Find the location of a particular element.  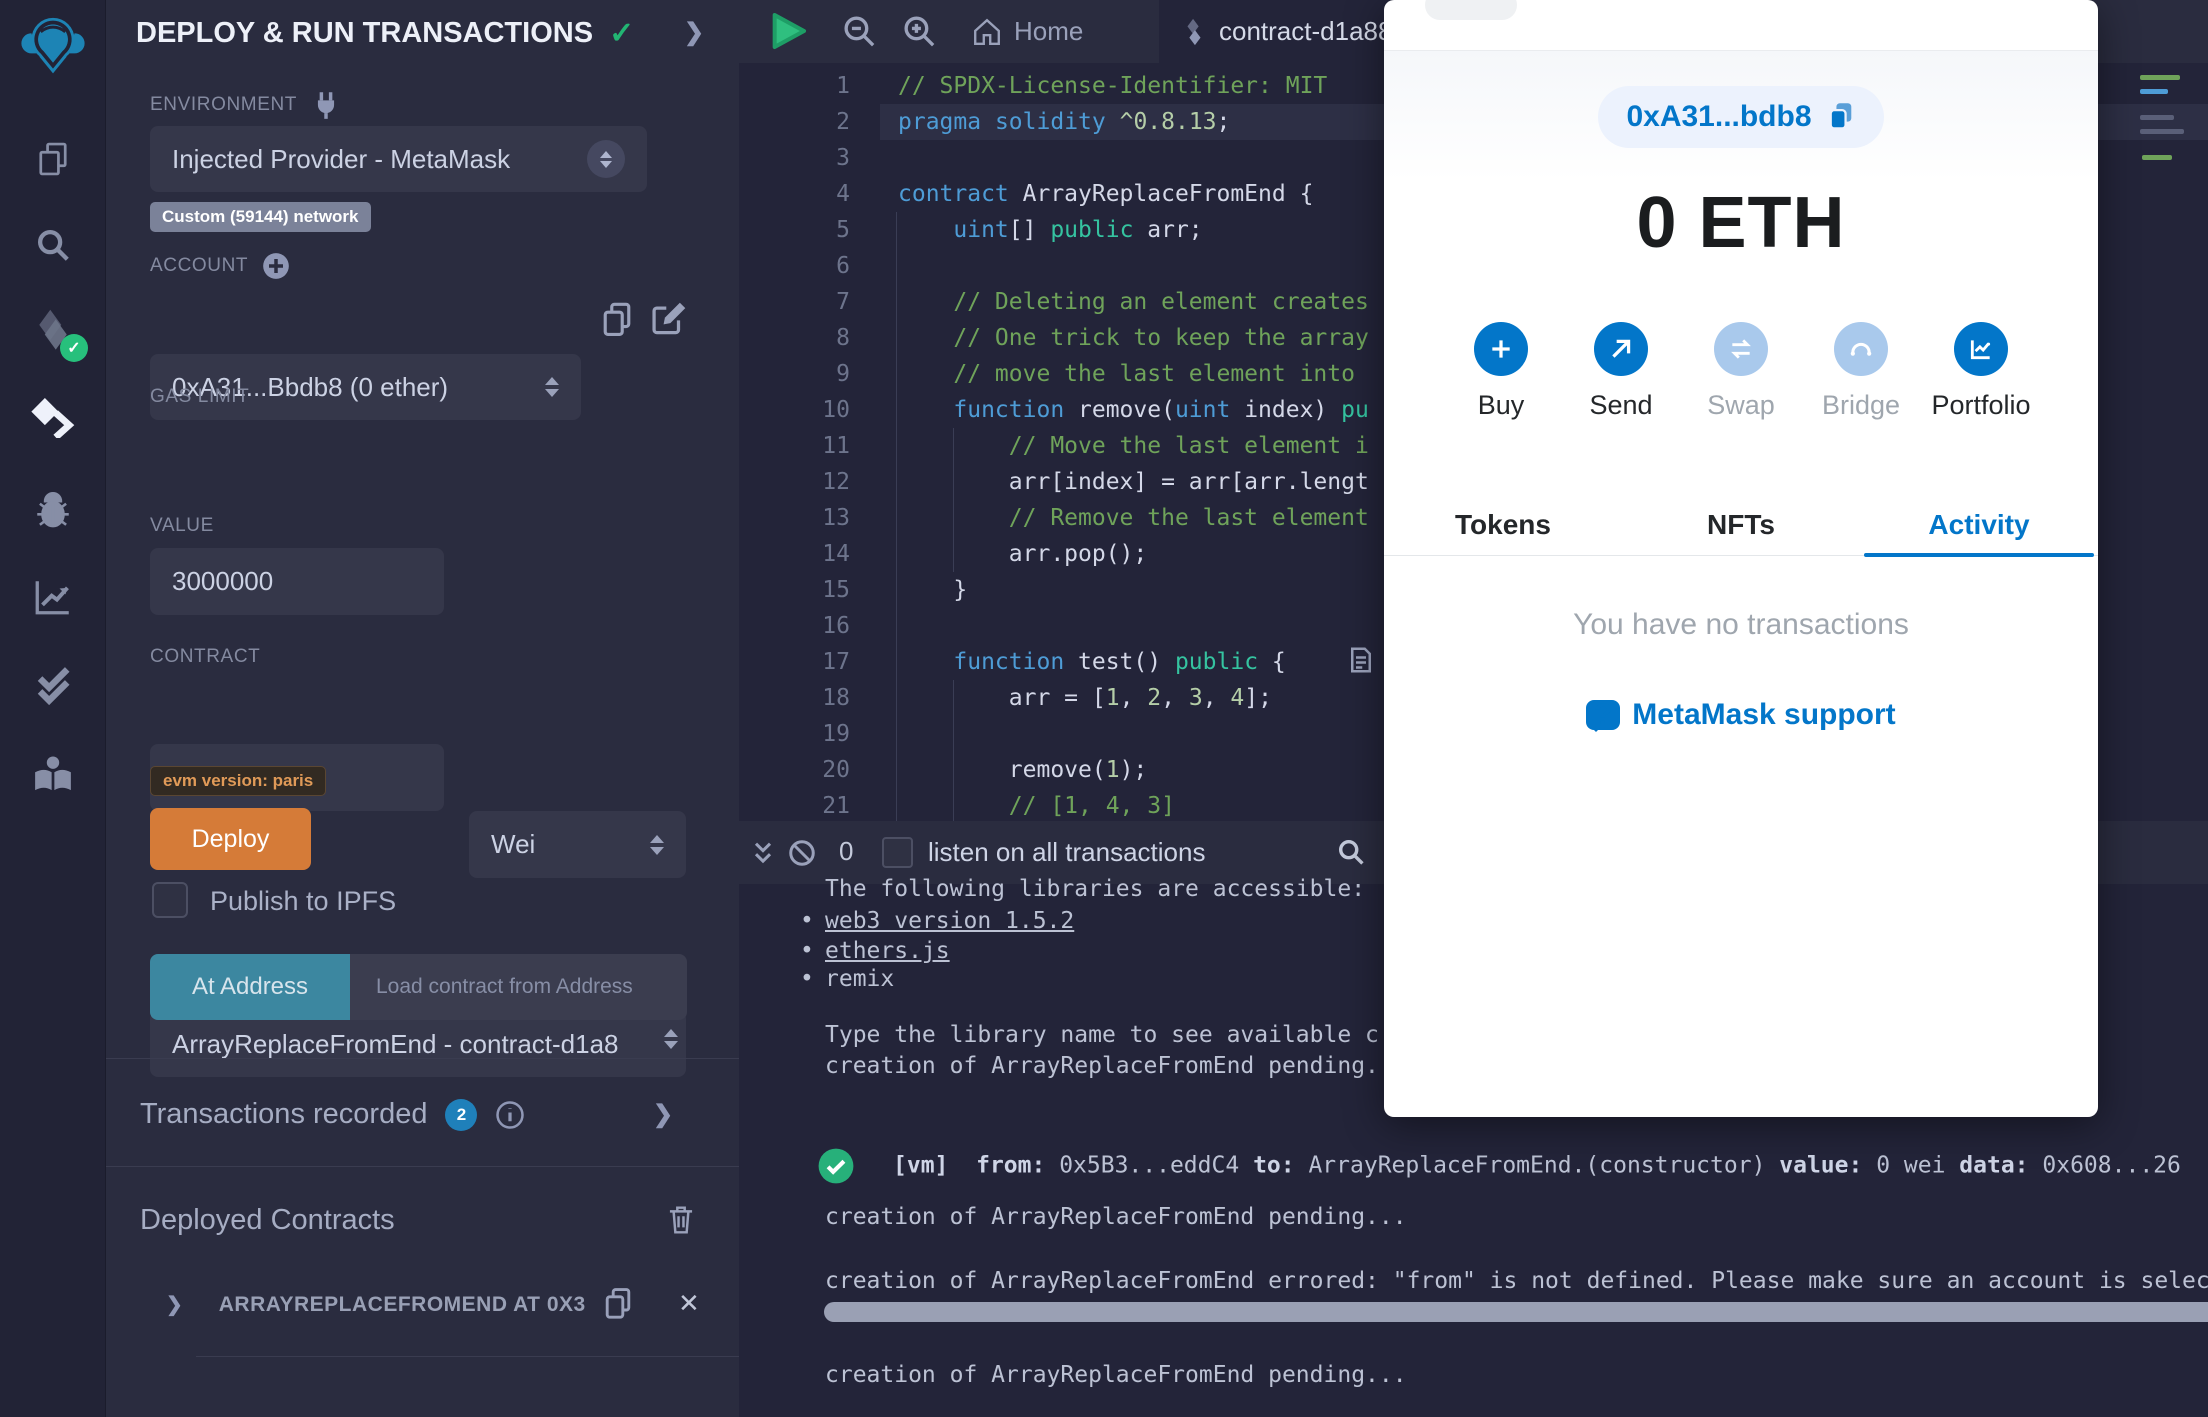

remix-logo is located at coordinates (53, 41).